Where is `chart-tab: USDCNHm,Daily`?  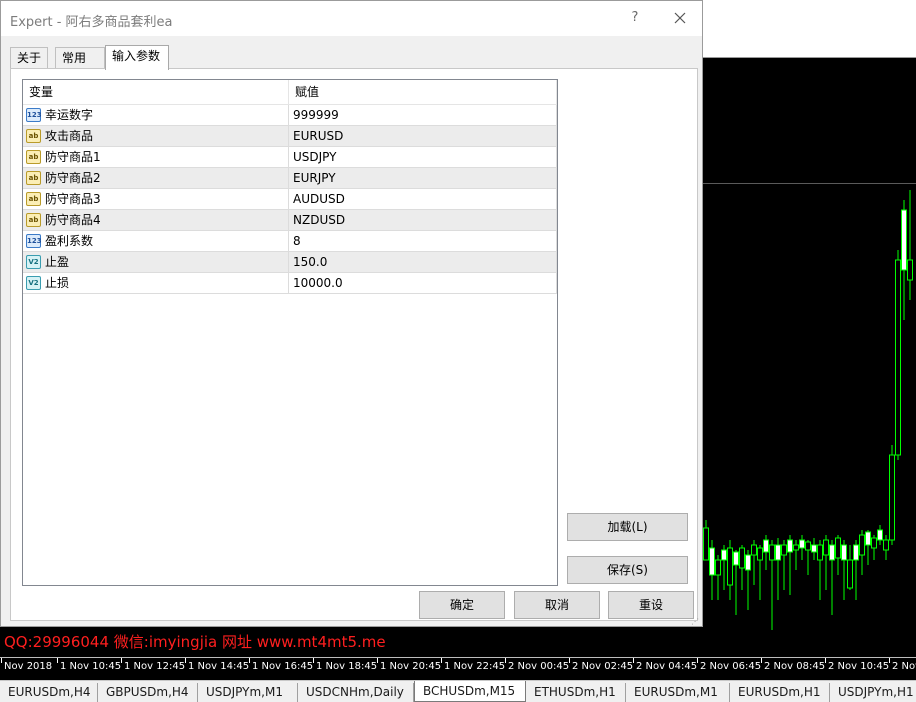
chart-tab: USDCNHm,Daily is located at coordinates (356, 692).